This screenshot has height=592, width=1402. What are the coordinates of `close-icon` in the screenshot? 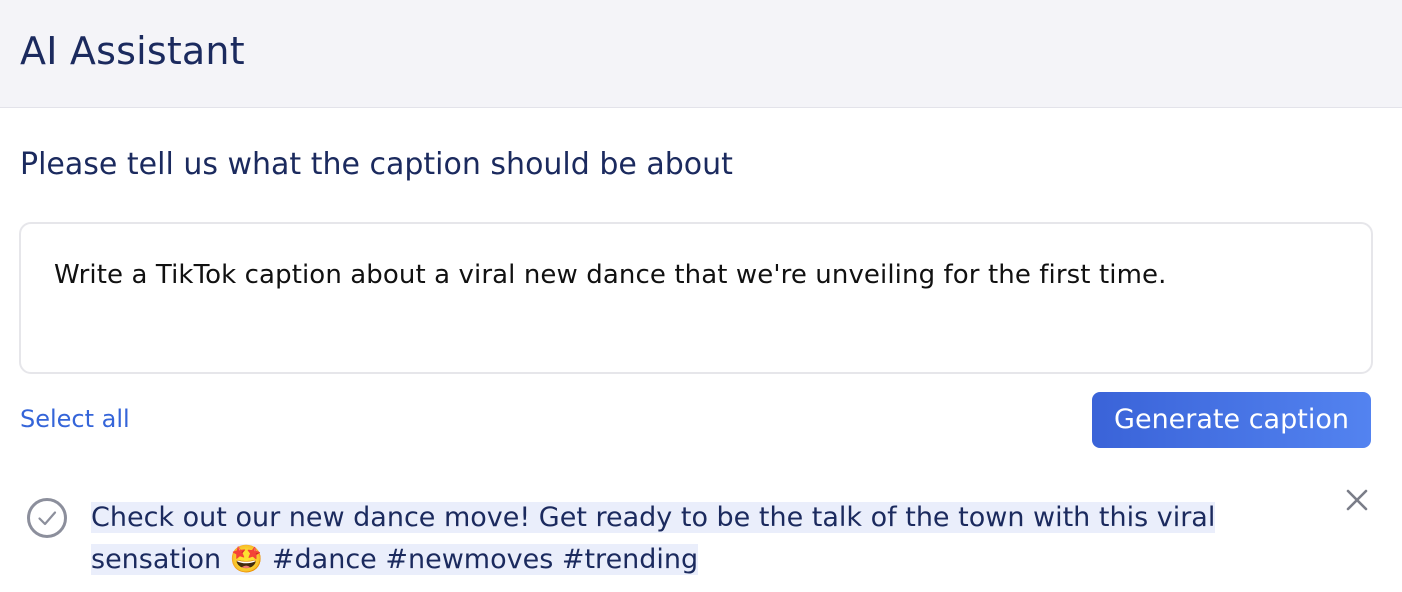 It's located at (1357, 500).